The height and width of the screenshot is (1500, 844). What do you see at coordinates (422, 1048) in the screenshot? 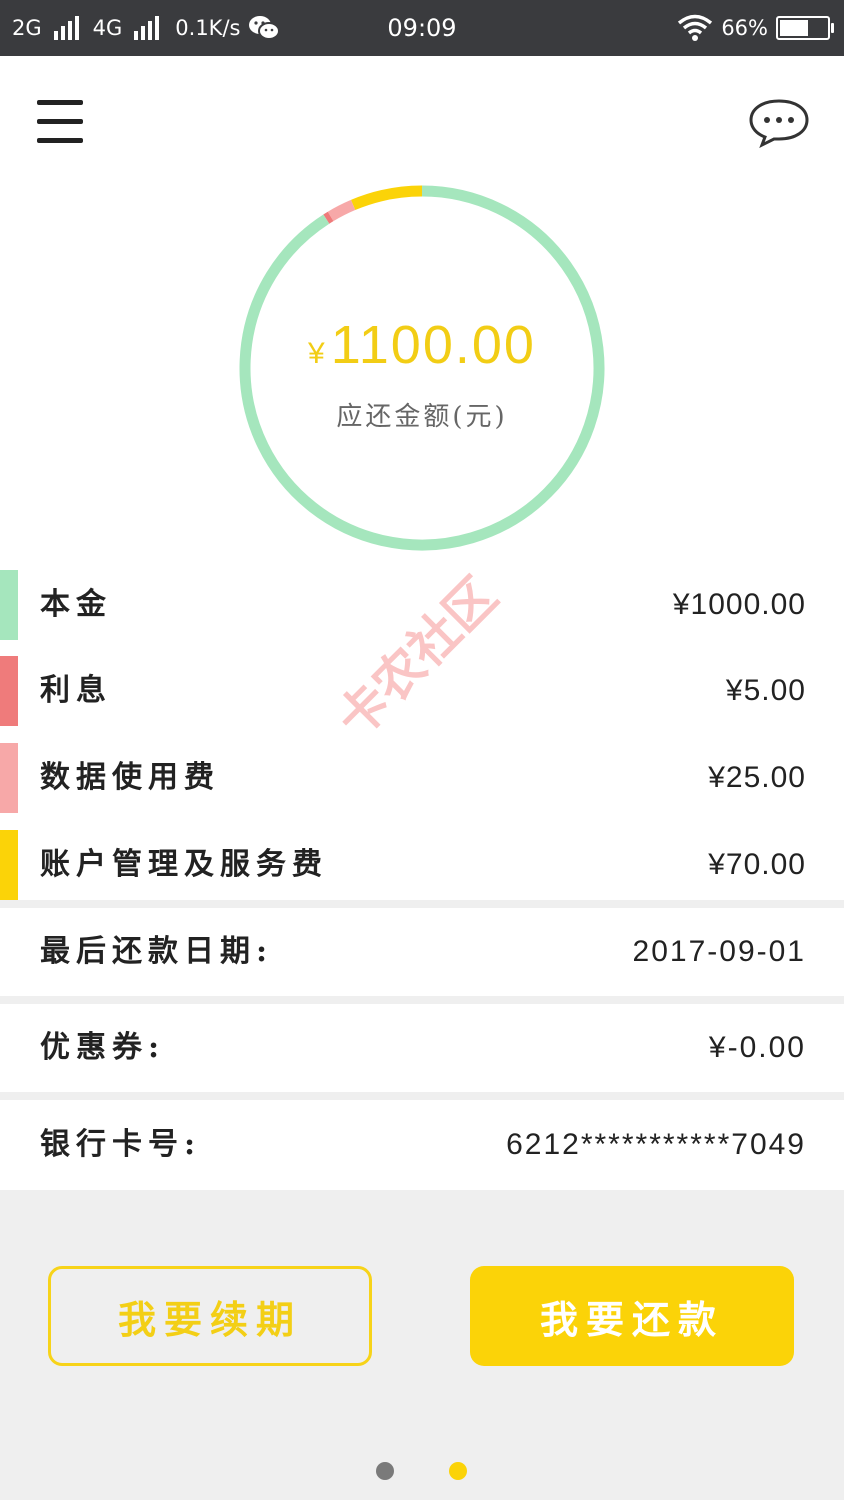
I see `coupon-row: 优惠券: ¥-0.00` at bounding box center [422, 1048].